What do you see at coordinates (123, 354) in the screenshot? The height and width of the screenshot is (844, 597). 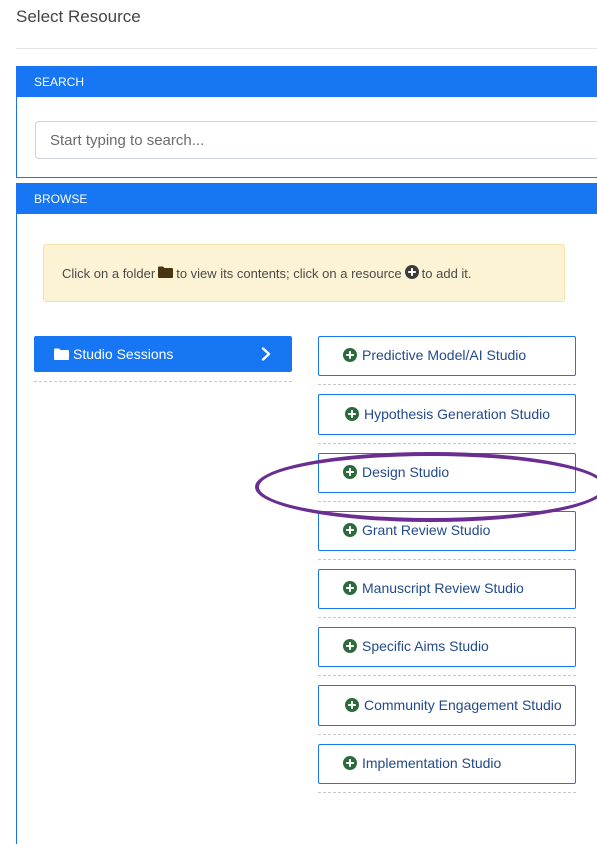 I see `folder-label: Studio Sessions` at bounding box center [123, 354].